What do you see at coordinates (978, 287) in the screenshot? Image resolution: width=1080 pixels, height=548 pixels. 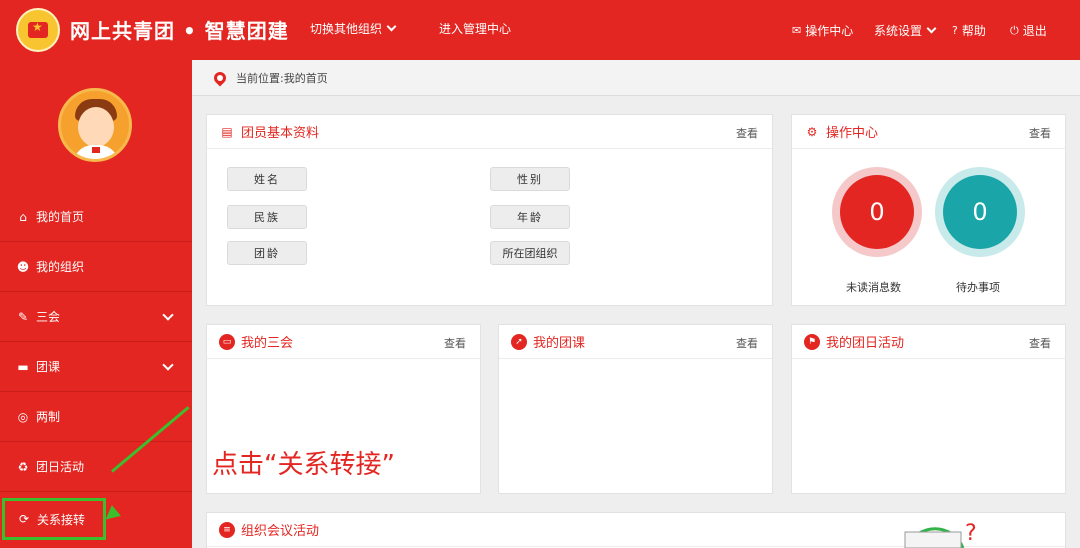 I see `todo-label: 待办事项` at bounding box center [978, 287].